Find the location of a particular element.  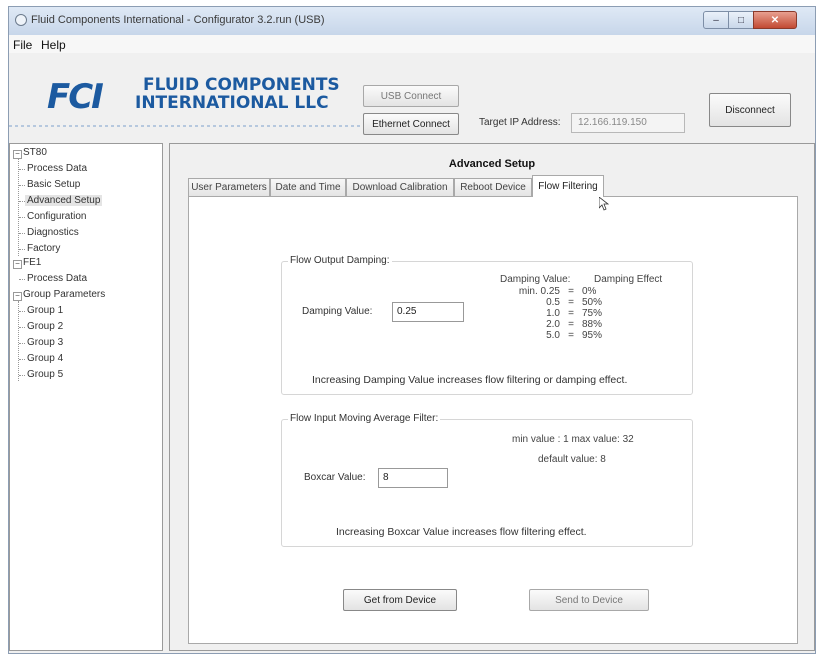

tree-item-group-2: Group 2 is located at coordinates (45, 326).